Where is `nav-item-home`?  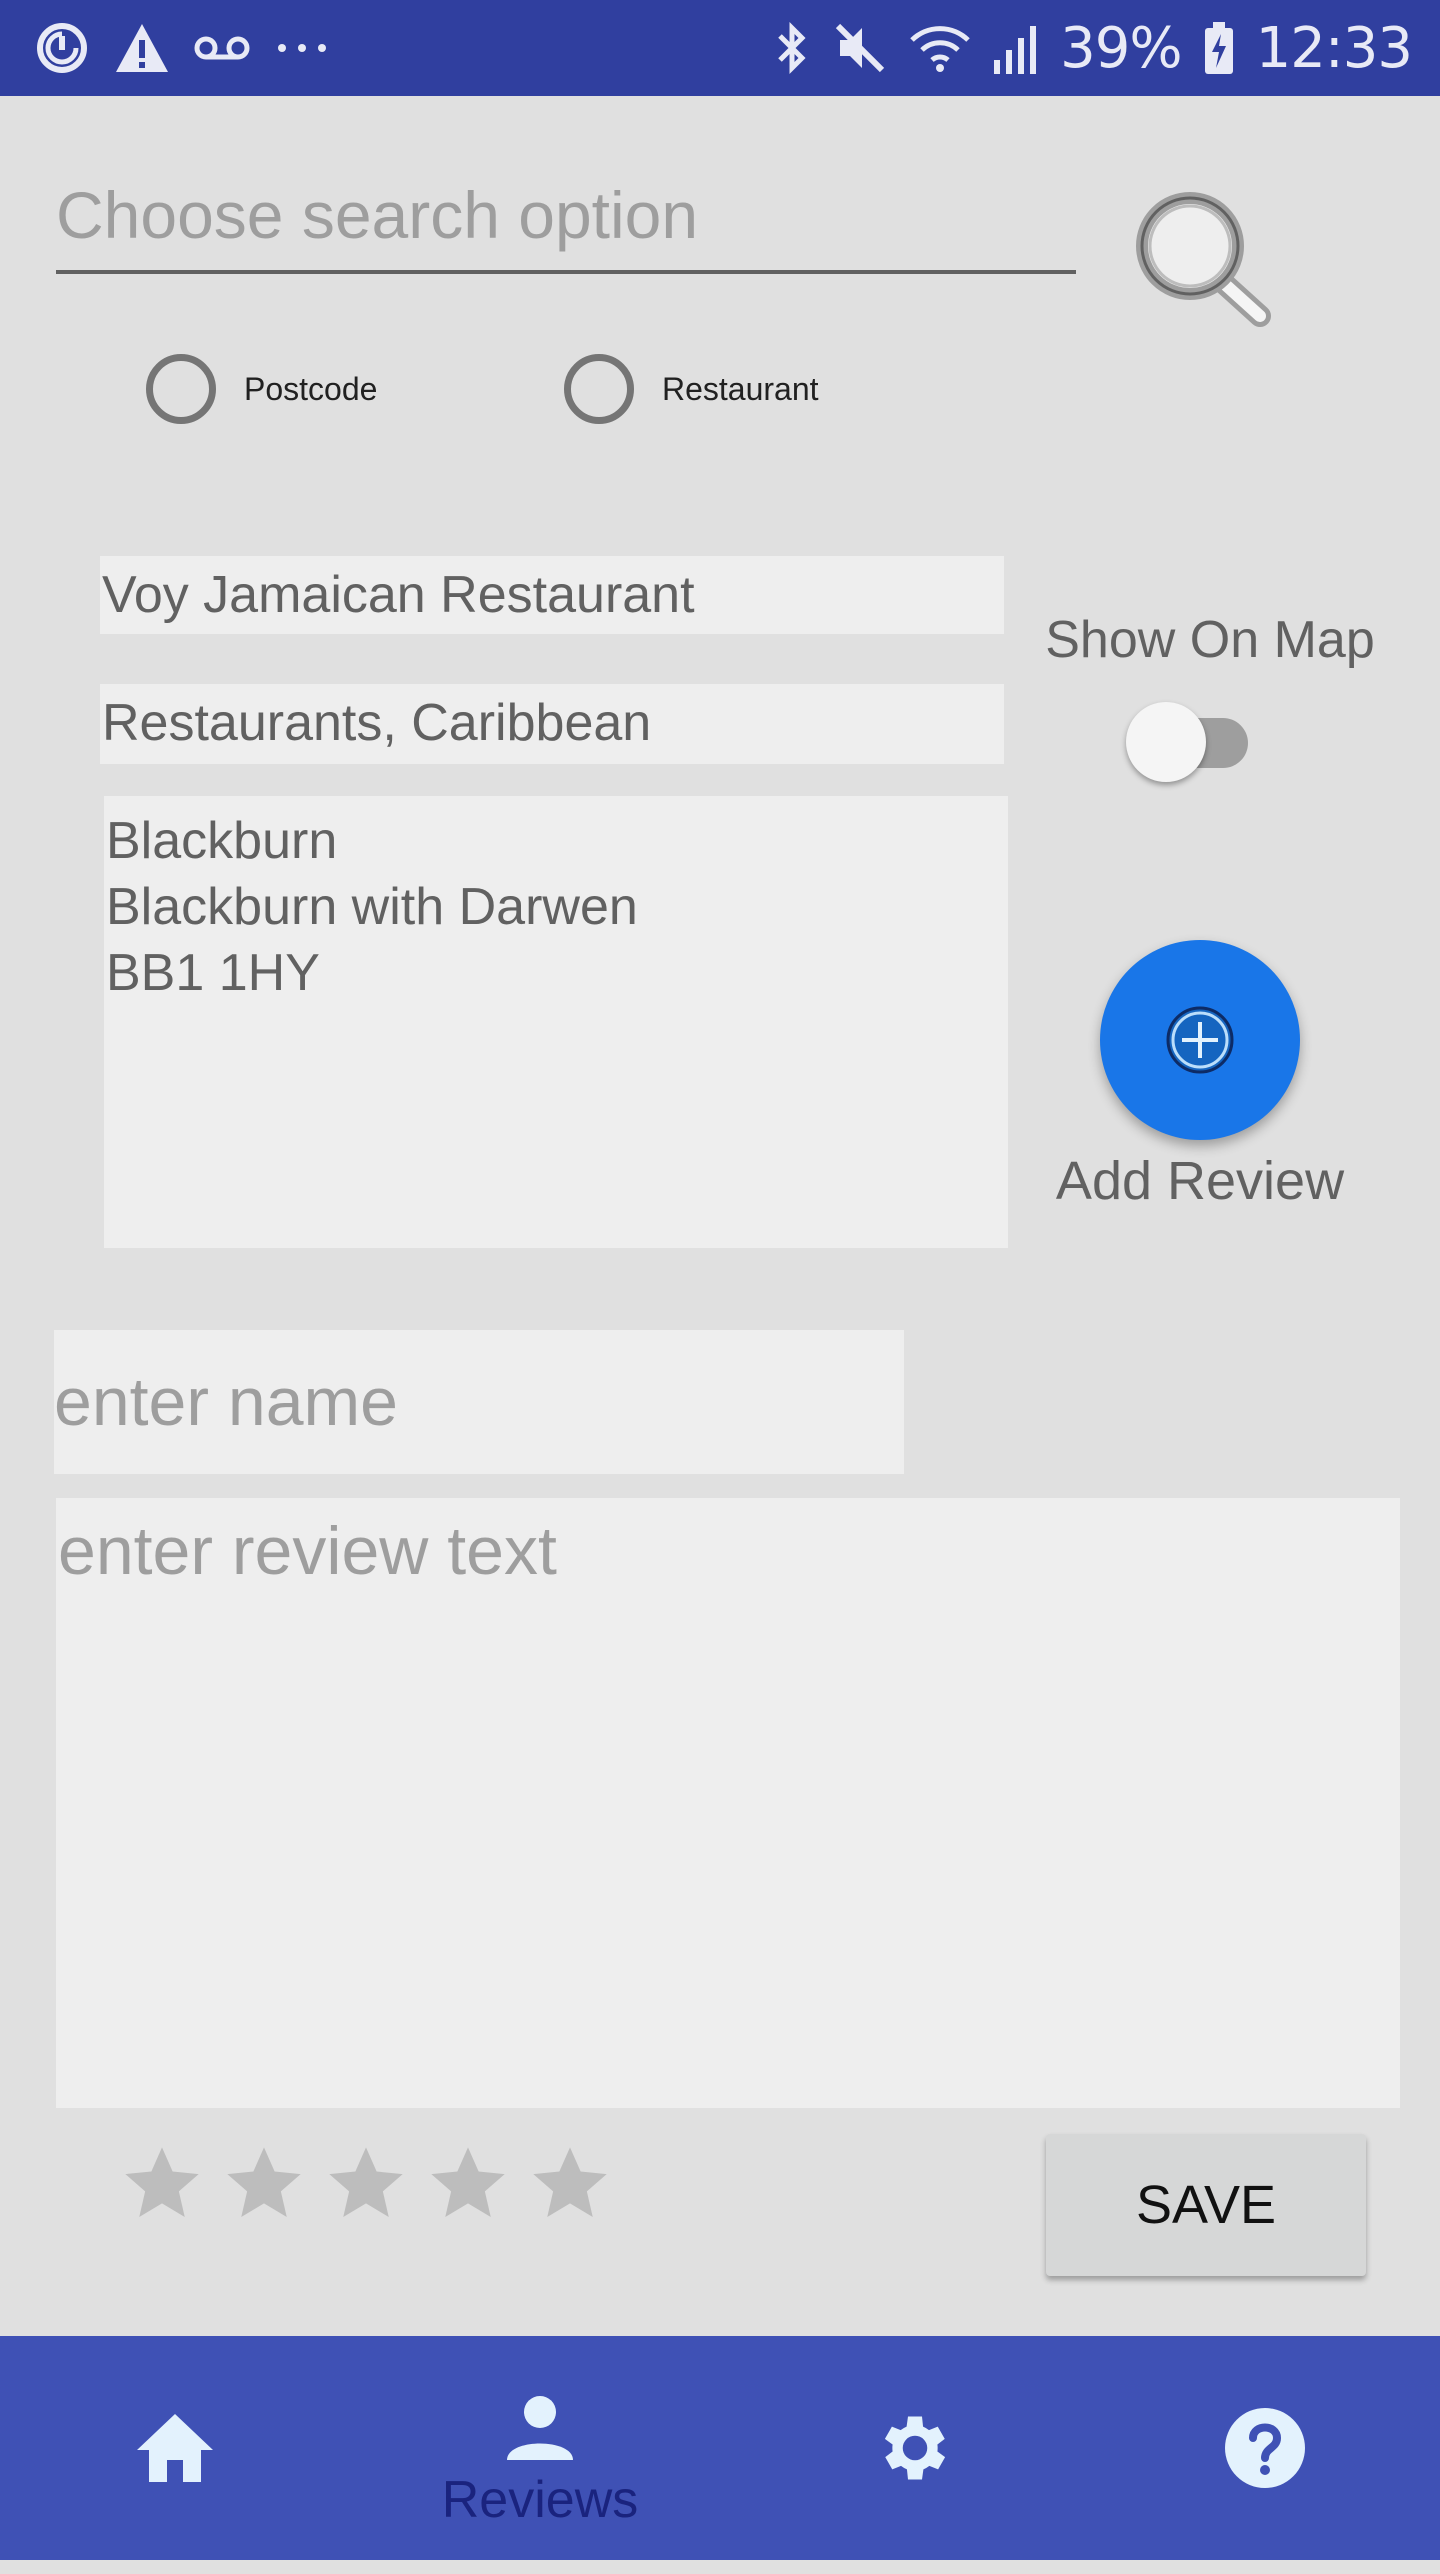
nav-item-home is located at coordinates (175, 2448).